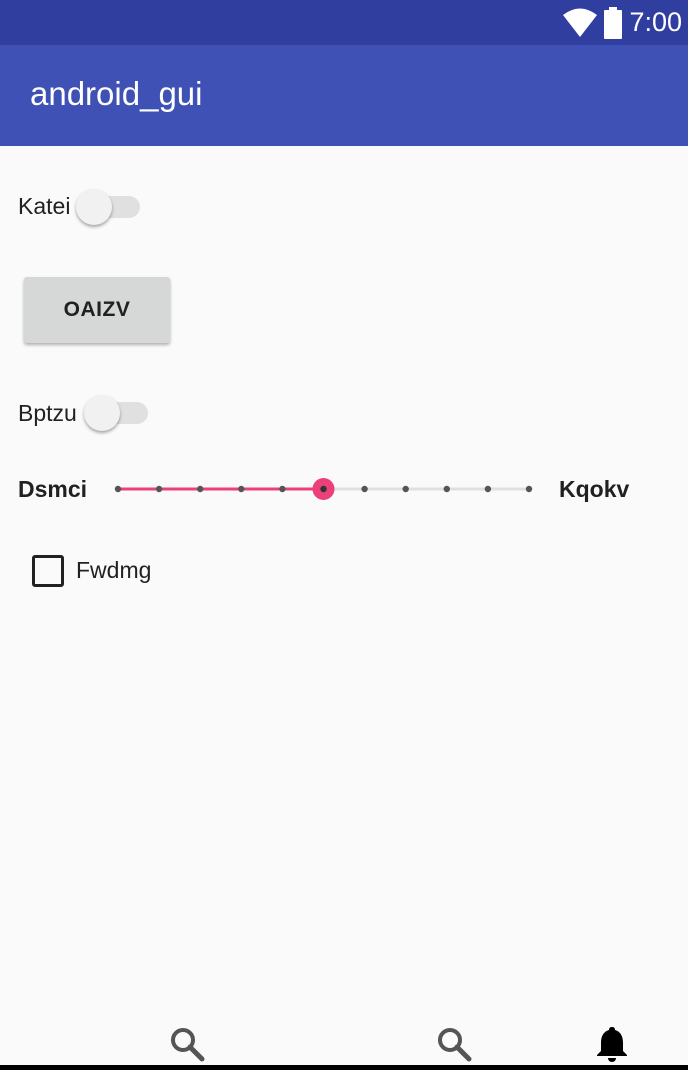 This screenshot has width=688, height=1070. I want to click on battery-icon, so click(613, 22).